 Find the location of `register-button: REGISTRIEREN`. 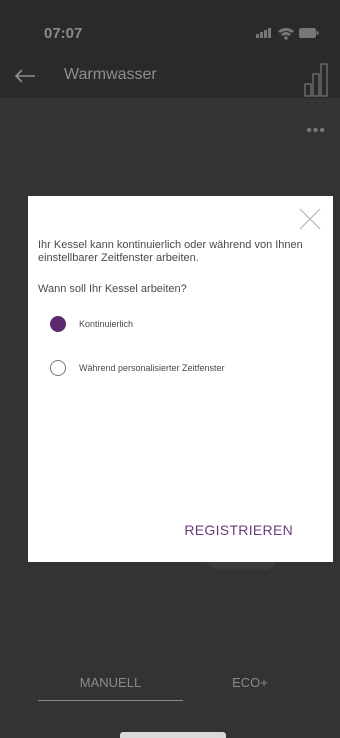

register-button: REGISTRIEREN is located at coordinates (238, 530).